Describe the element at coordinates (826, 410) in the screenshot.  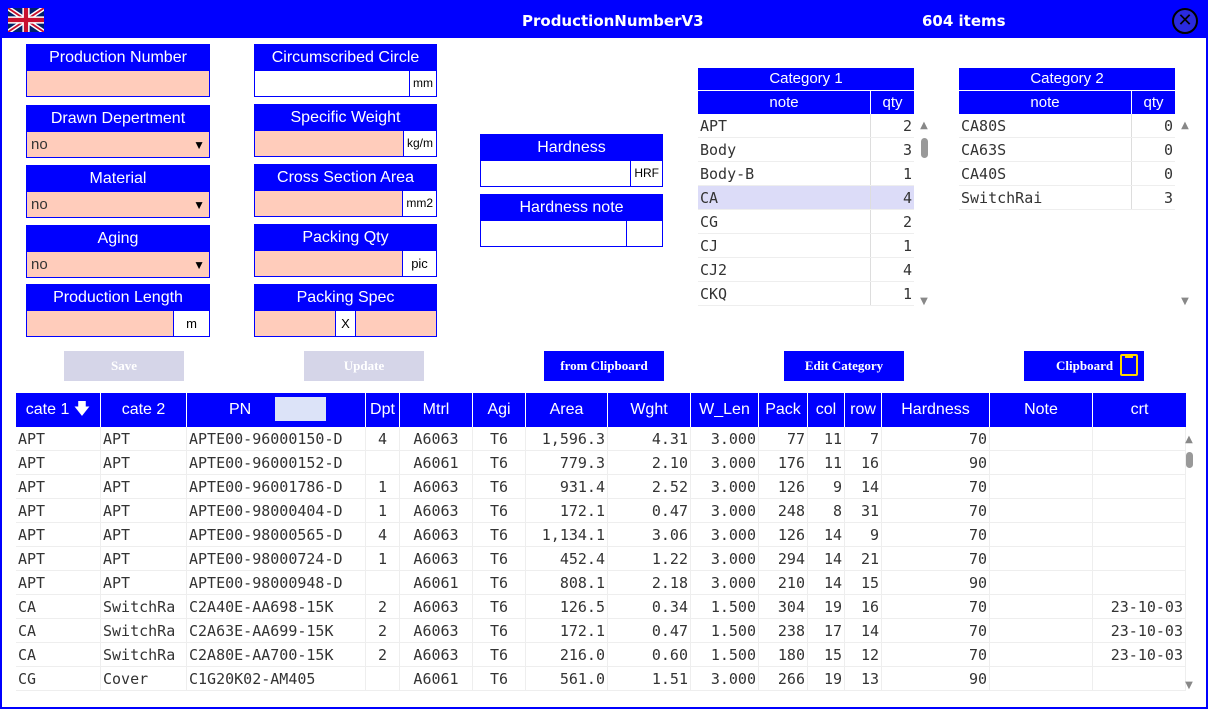
I see `col-col: col` at that location.